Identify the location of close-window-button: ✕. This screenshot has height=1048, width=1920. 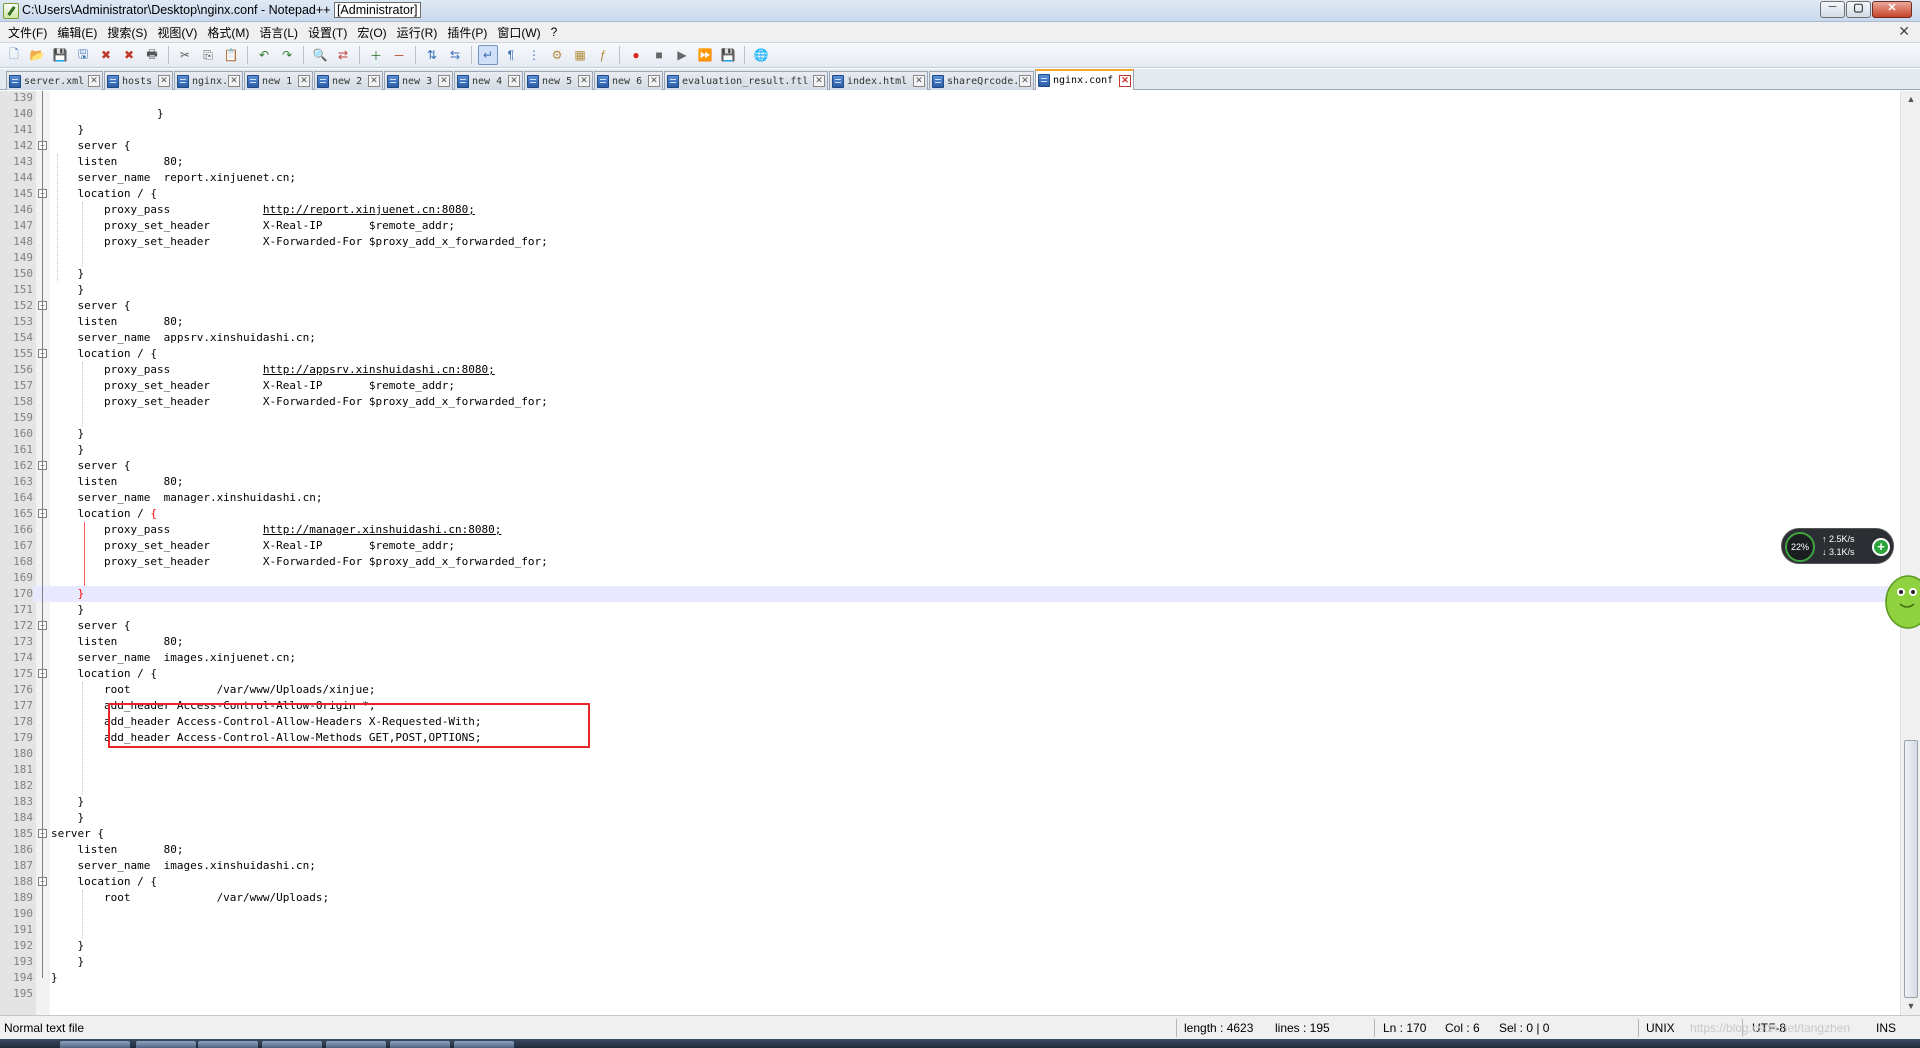
(1892, 9).